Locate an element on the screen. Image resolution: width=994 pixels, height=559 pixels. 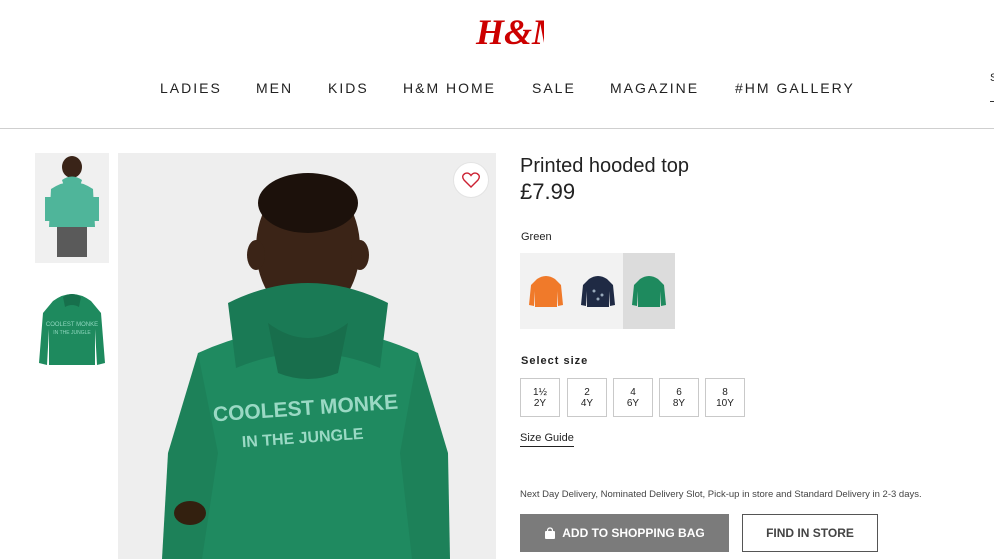
swatch-green-image is located at coordinates (649, 291).